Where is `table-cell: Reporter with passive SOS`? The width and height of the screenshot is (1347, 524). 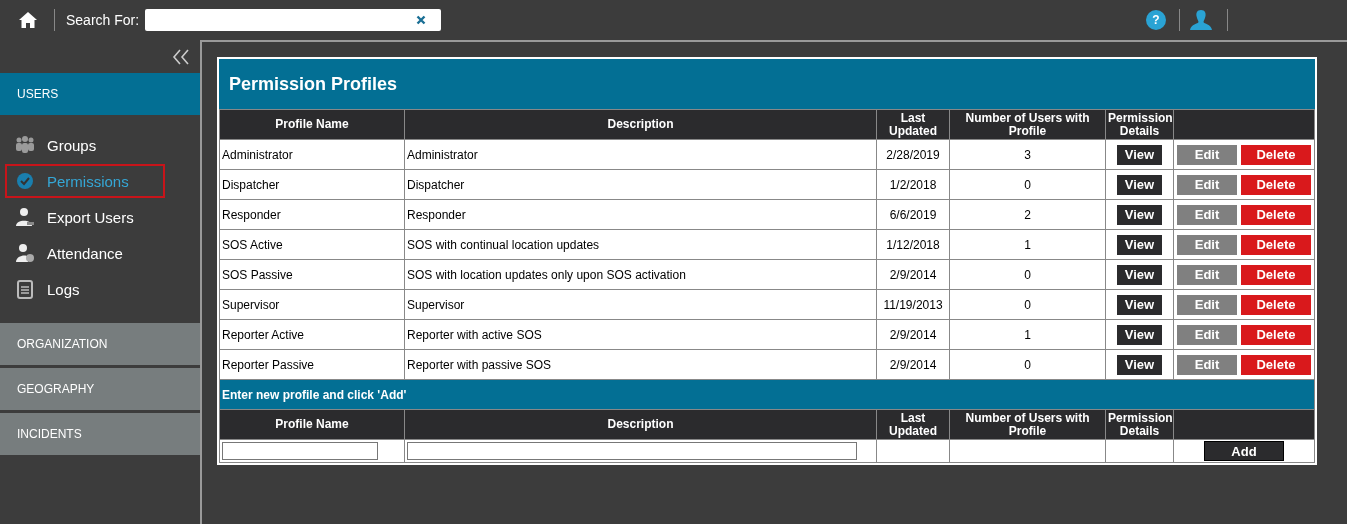
table-cell: Reporter with passive SOS is located at coordinates (640, 364).